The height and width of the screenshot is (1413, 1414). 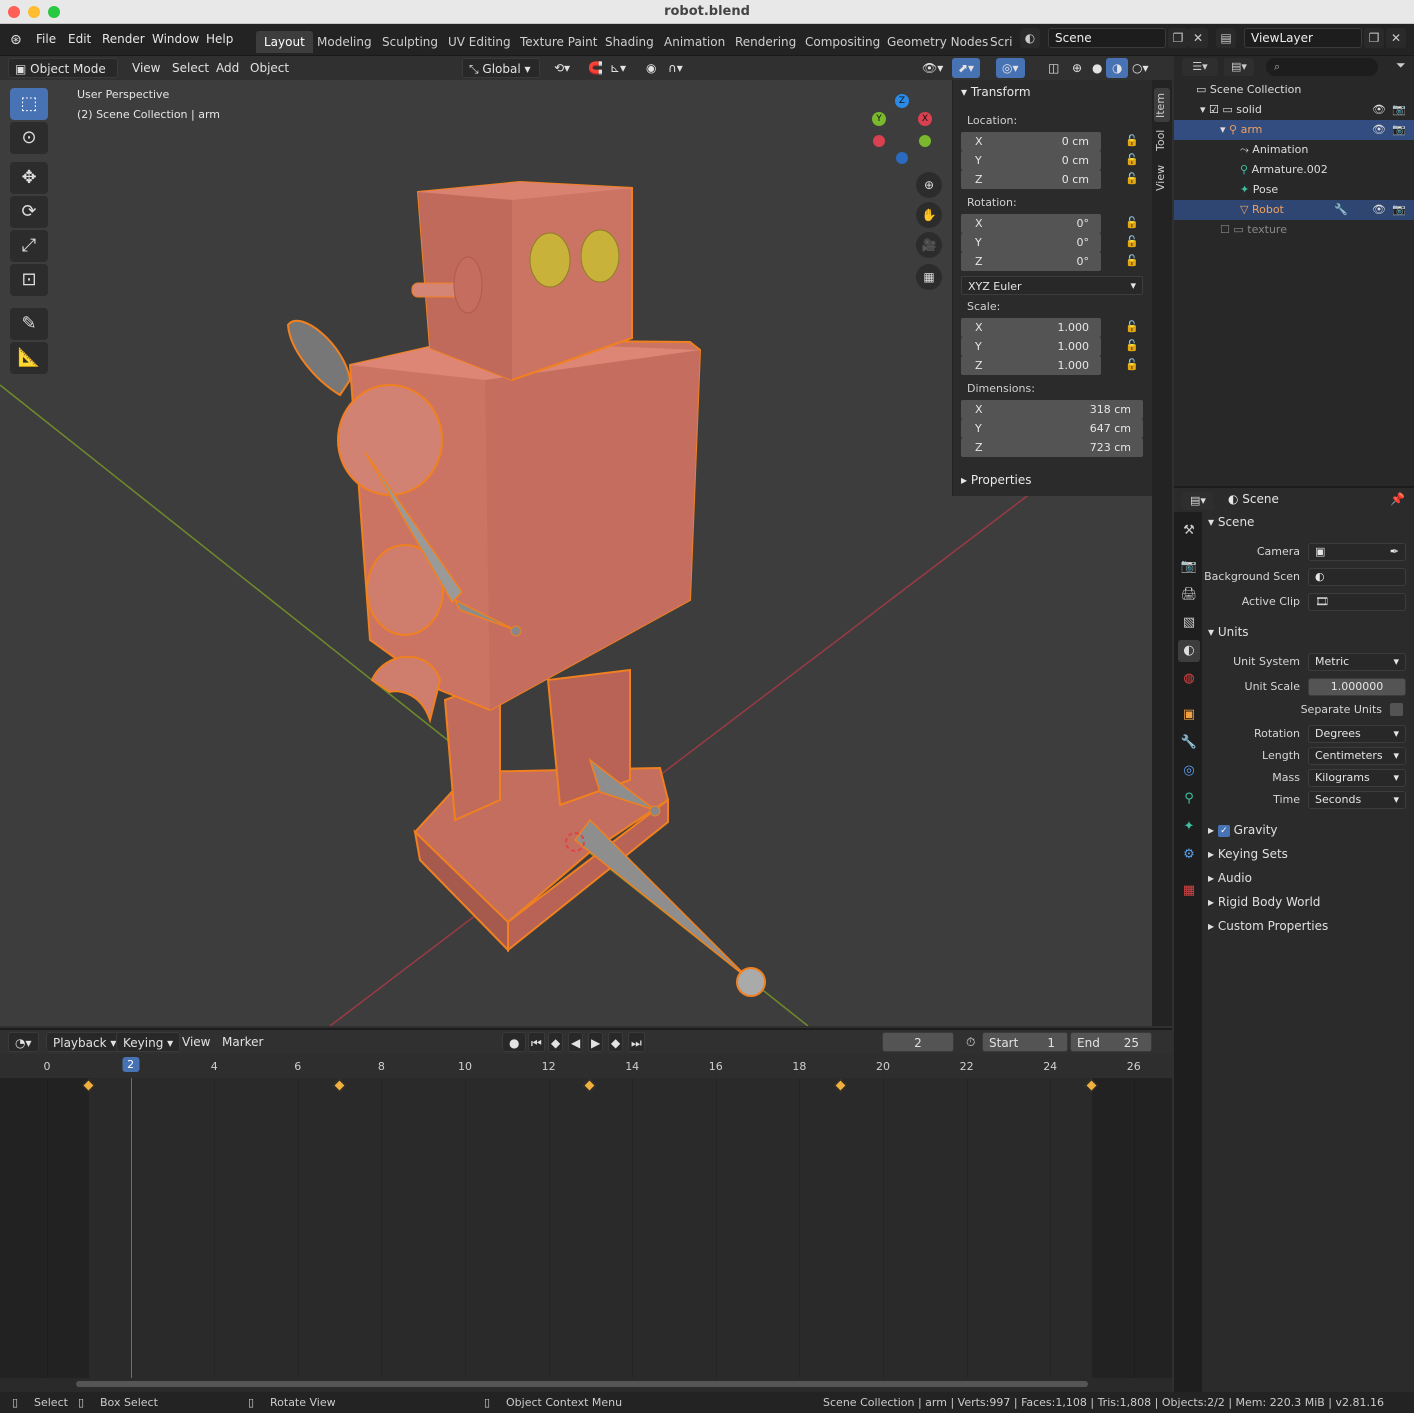 What do you see at coordinates (675, 68) in the screenshot?
I see `proportional-falloff-icon: ∩▾` at bounding box center [675, 68].